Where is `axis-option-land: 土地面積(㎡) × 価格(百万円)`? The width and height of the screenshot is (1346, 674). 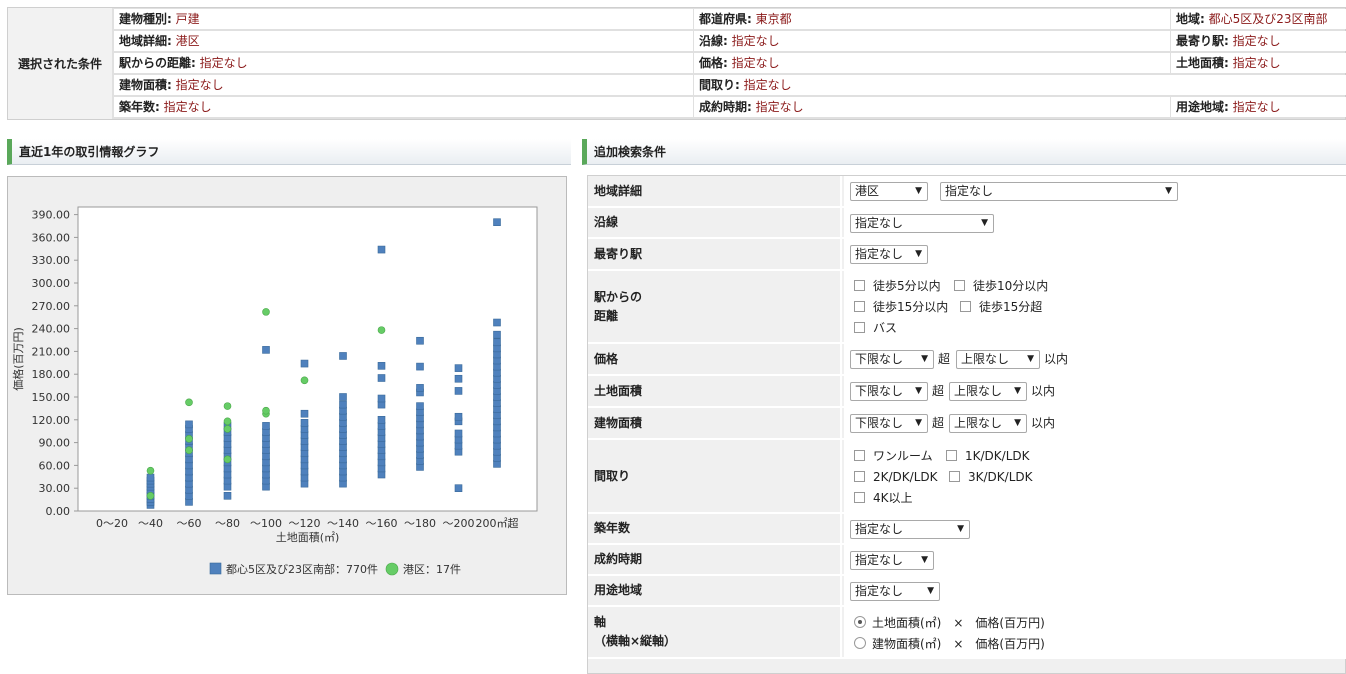
axis-option-land: 土地面積(㎡) × 価格(百万円) is located at coordinates (949, 623).